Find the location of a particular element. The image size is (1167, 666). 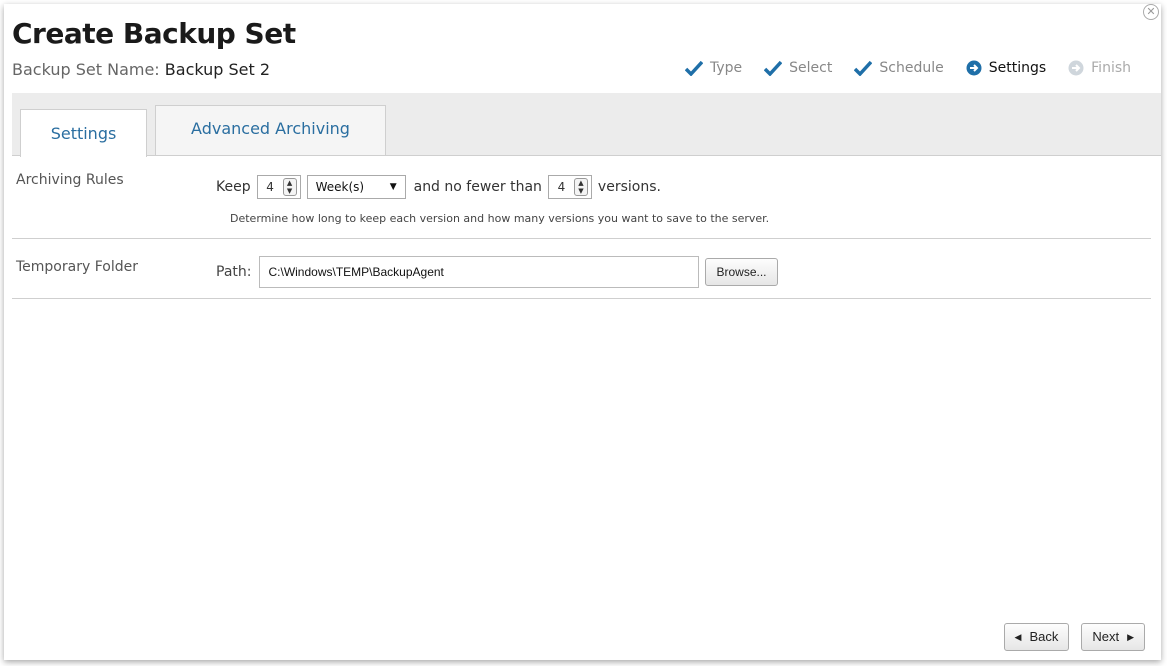

back-label: Back is located at coordinates (1044, 636).